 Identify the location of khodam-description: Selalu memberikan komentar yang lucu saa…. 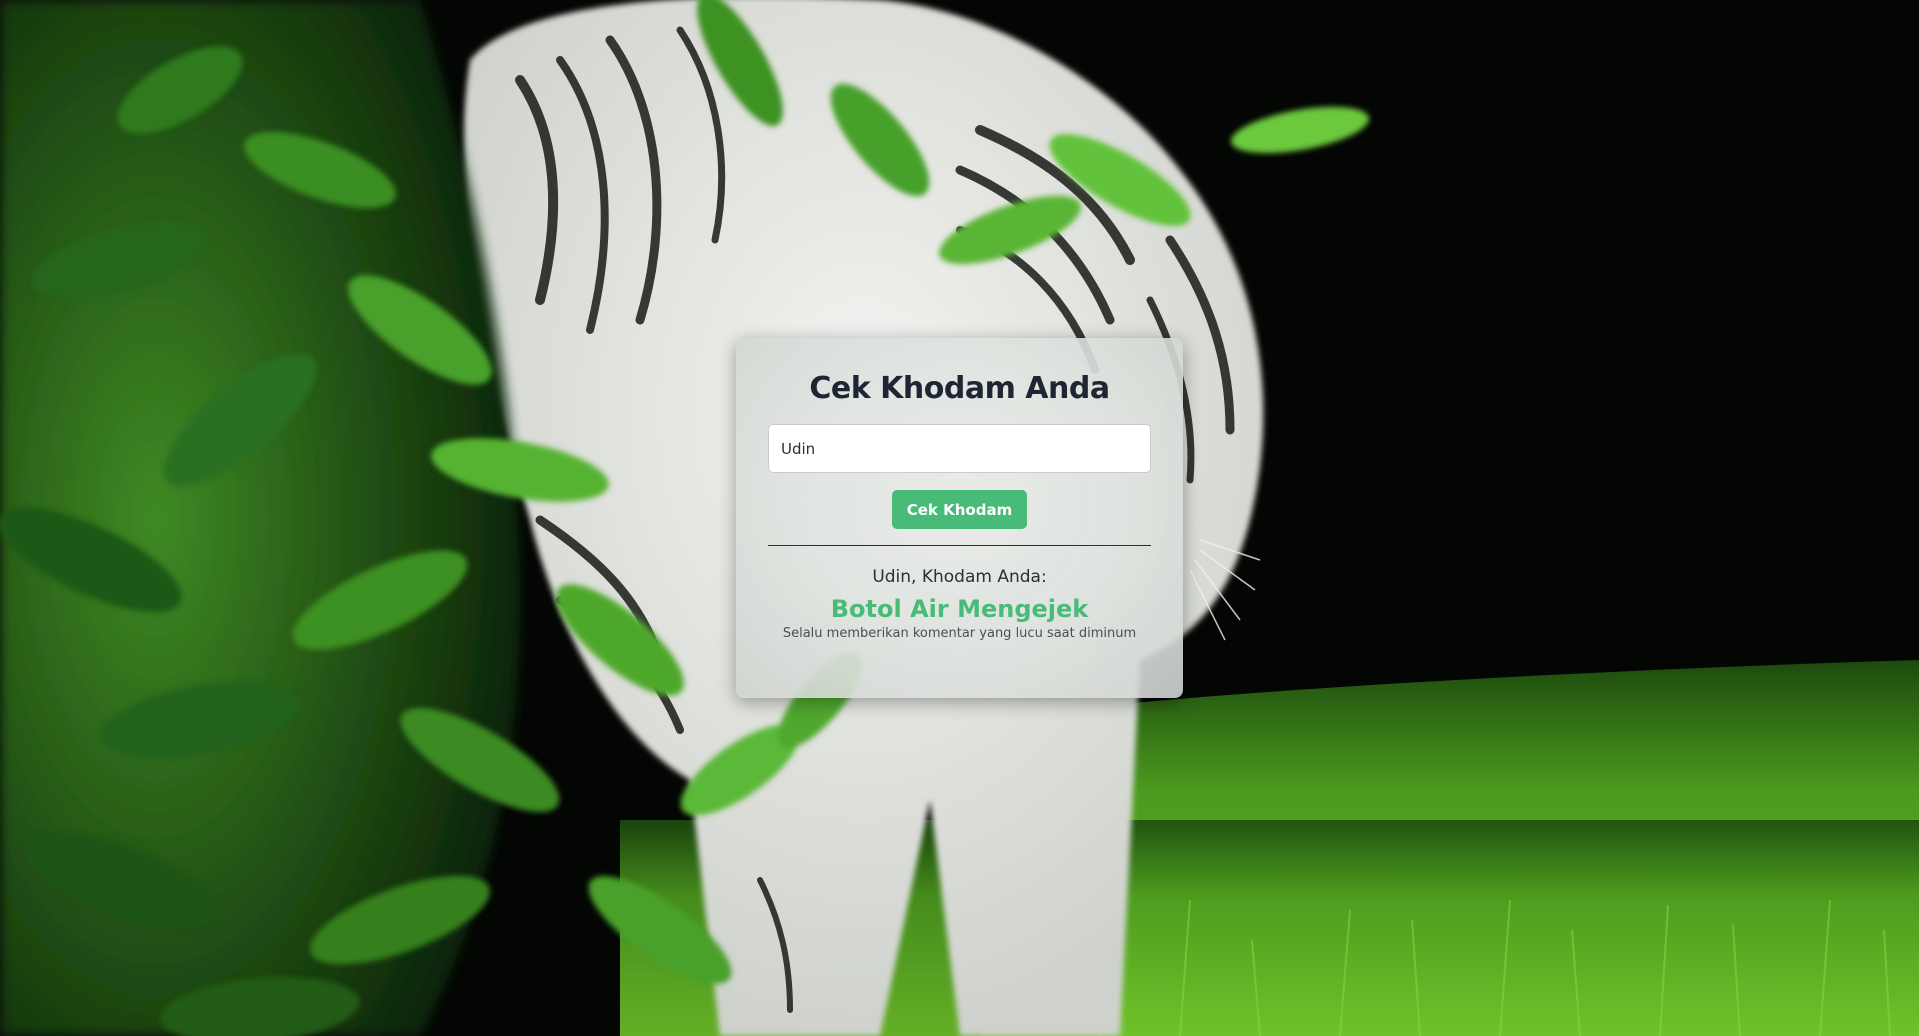
(959, 633).